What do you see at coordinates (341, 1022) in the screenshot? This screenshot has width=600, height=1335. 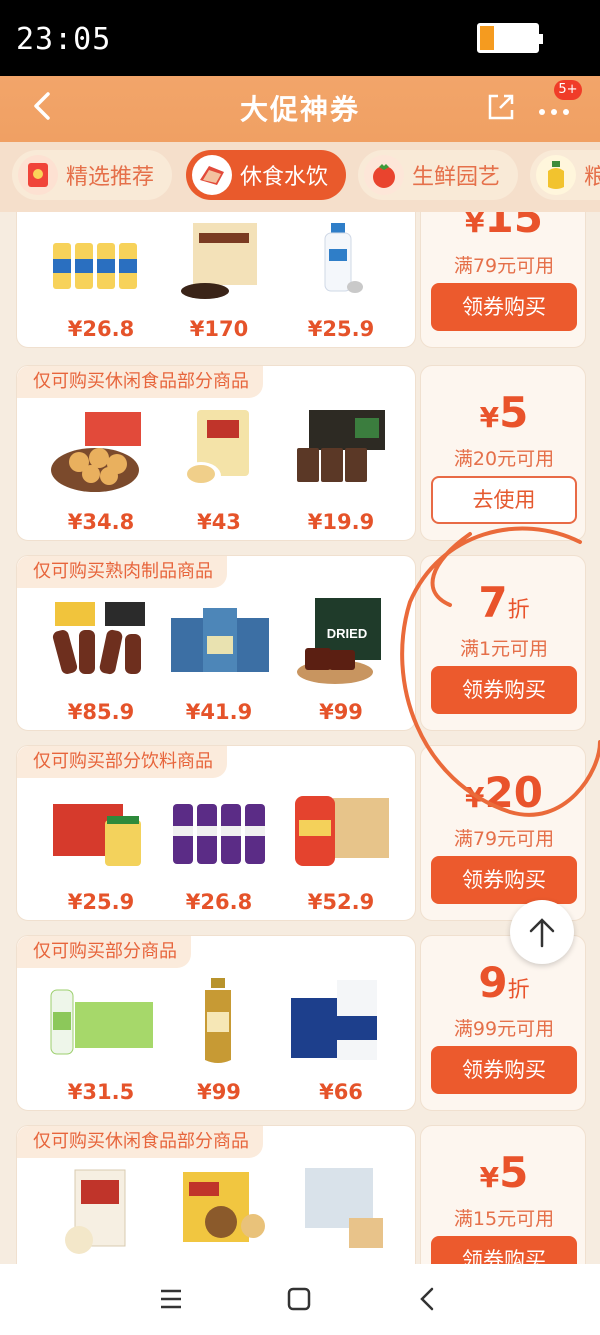 I see `coconut-water-pack-image` at bounding box center [341, 1022].